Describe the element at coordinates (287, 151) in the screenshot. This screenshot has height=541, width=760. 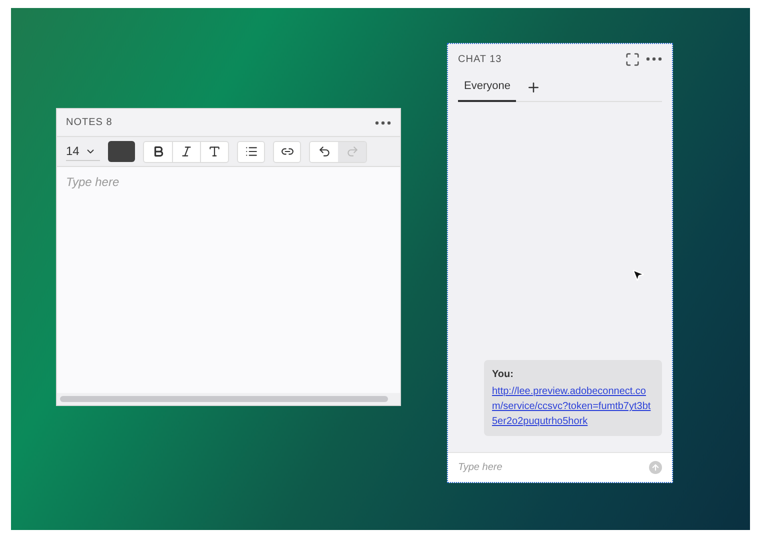
I see `link-button` at that location.